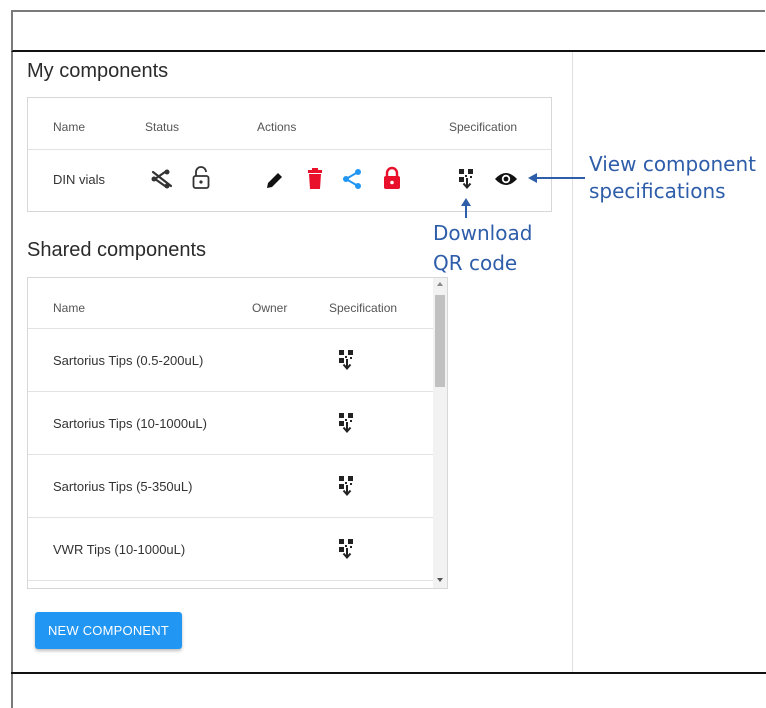 This screenshot has height=708, width=766. Describe the element at coordinates (657, 191) in the screenshot. I see `annotation-view-line2: specifications` at that location.